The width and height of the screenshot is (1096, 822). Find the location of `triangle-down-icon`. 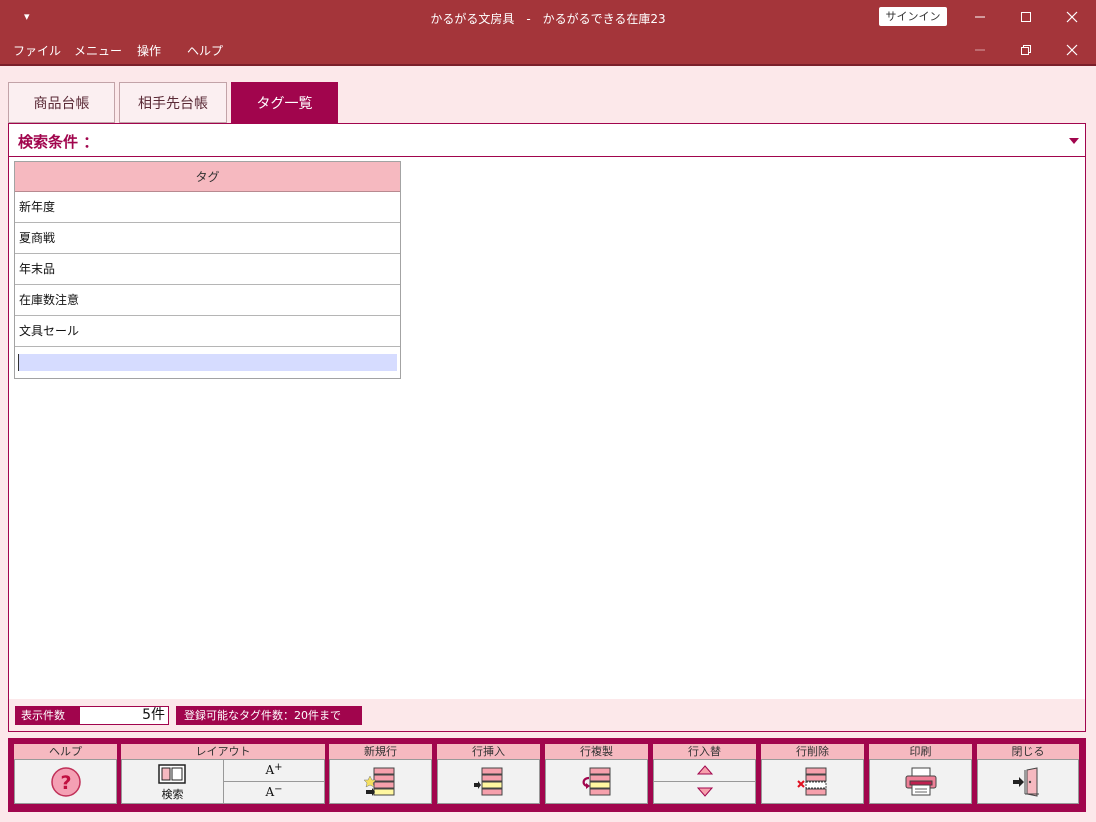

triangle-down-icon is located at coordinates (704, 792).